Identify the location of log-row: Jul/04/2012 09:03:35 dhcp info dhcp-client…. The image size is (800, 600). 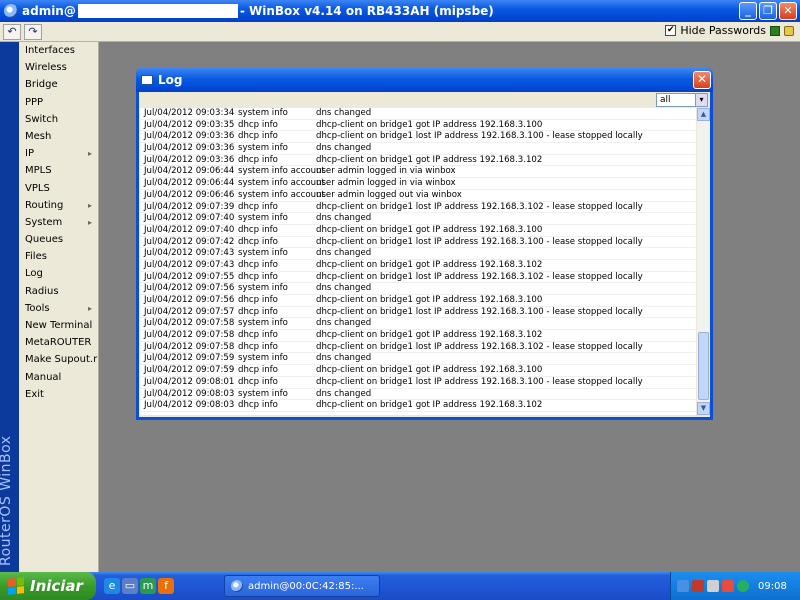
(418, 126).